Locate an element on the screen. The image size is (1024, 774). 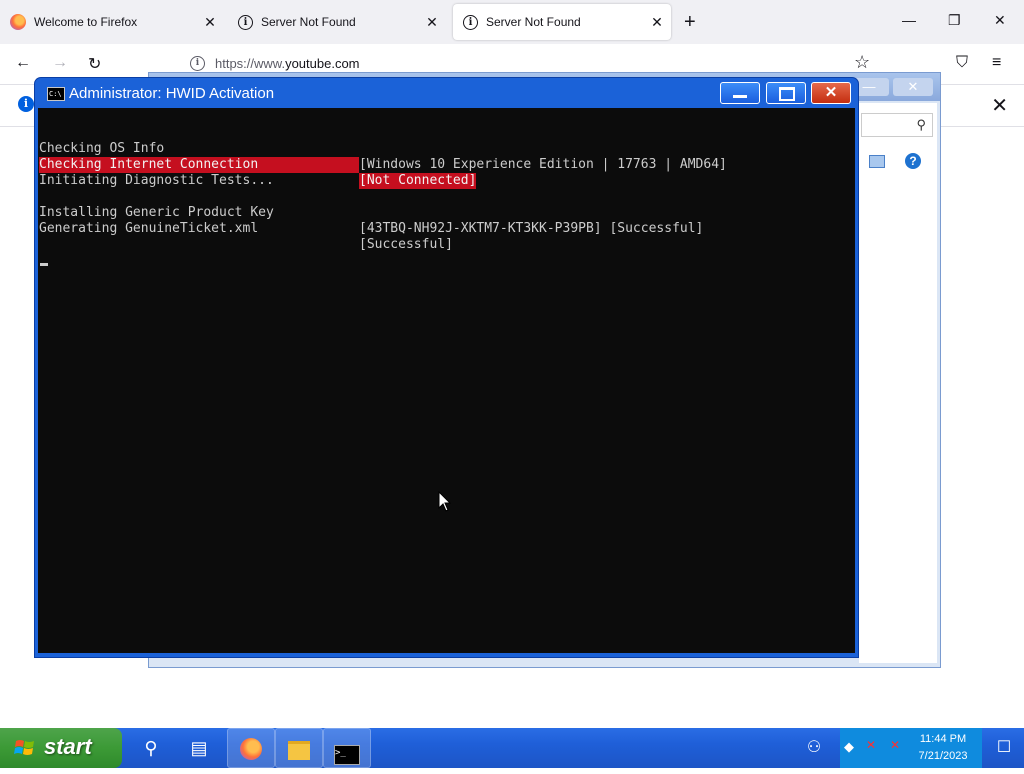
firefox-taskbar-button is located at coordinates (251, 748).